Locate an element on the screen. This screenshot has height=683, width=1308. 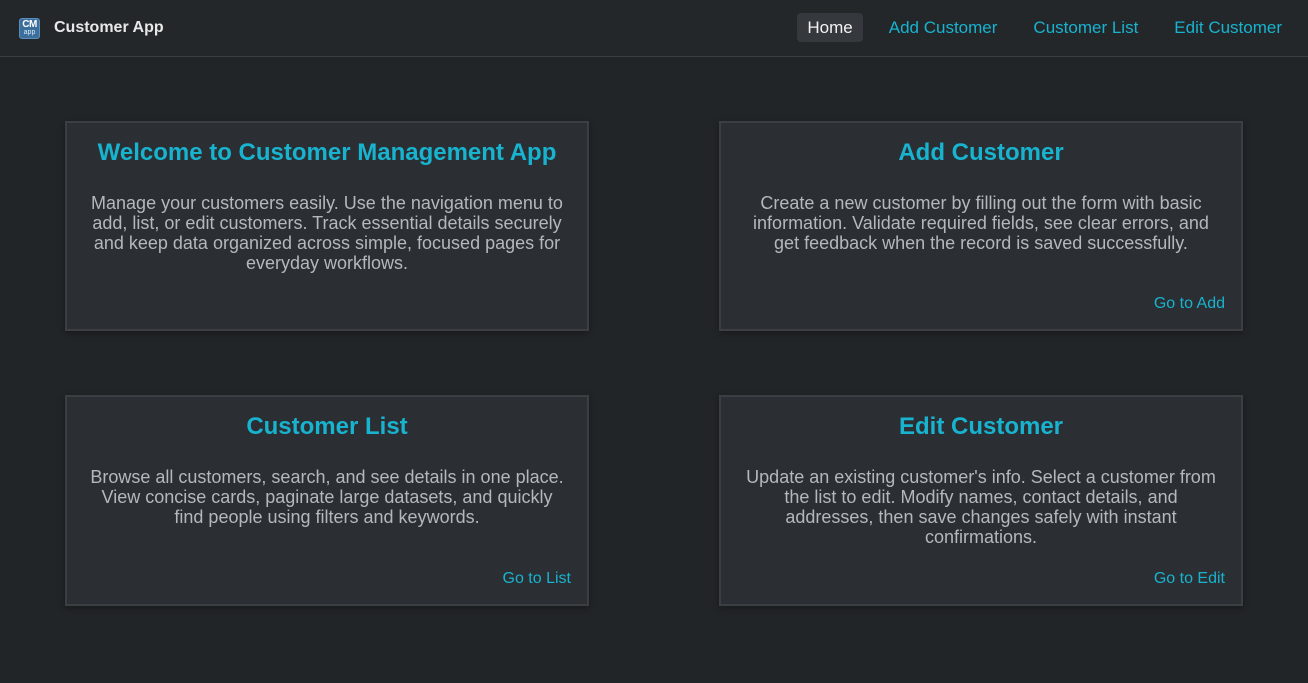
nav-home-link: Home is located at coordinates (830, 27).